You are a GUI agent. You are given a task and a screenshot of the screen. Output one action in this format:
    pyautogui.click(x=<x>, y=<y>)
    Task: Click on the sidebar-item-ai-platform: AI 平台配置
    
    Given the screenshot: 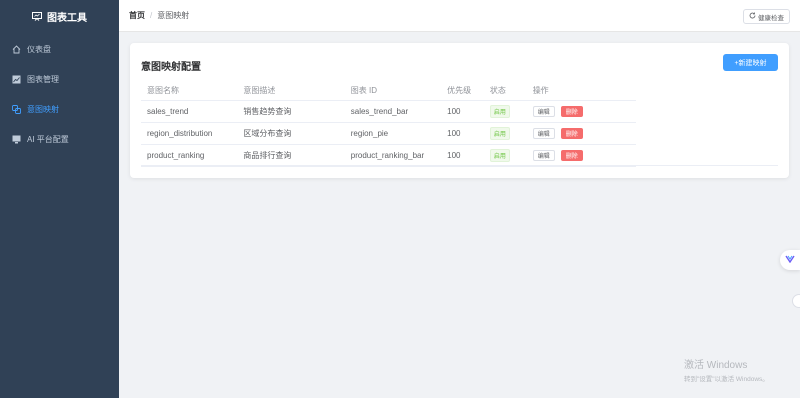 What is the action you would take?
    pyautogui.click(x=59, y=139)
    